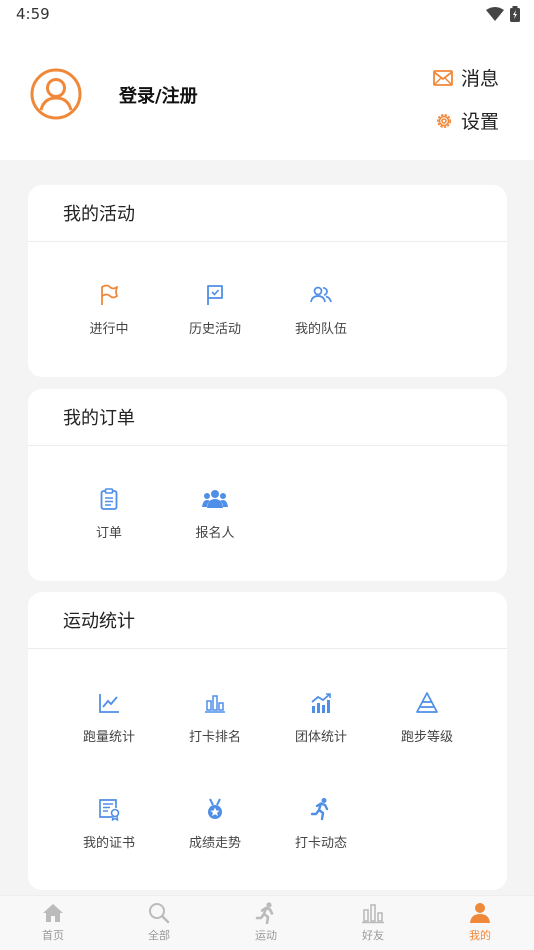  Describe the element at coordinates (109, 294) in the screenshot. I see `flag-icon` at that location.